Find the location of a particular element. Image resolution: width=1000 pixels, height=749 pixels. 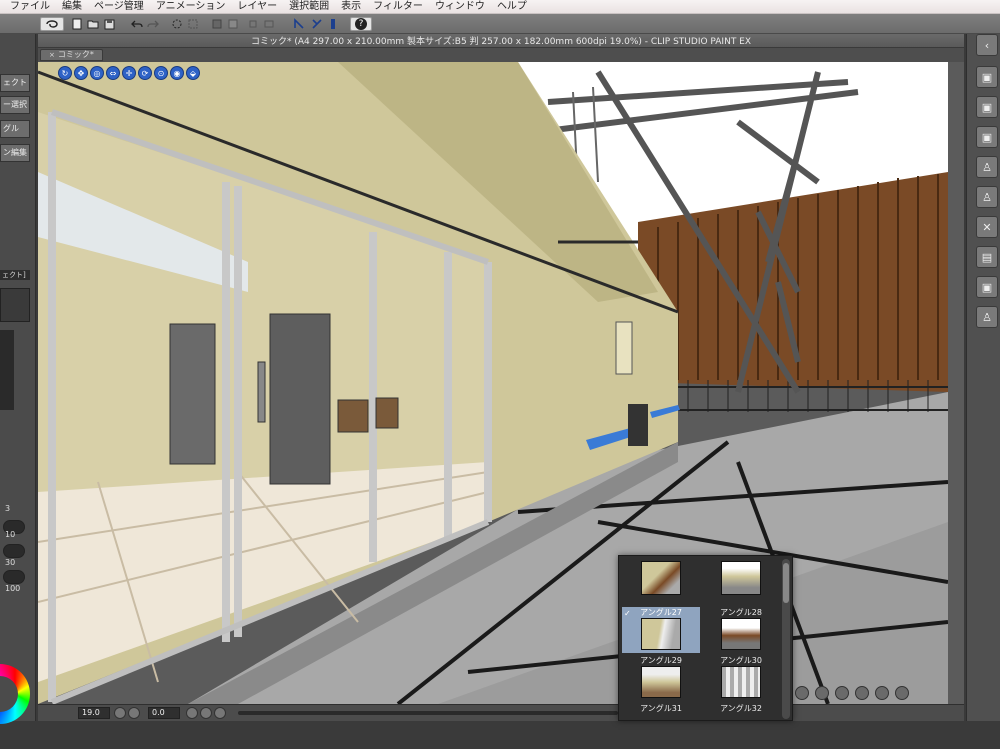

angle-tool-button: グル is located at coordinates (15, 129).